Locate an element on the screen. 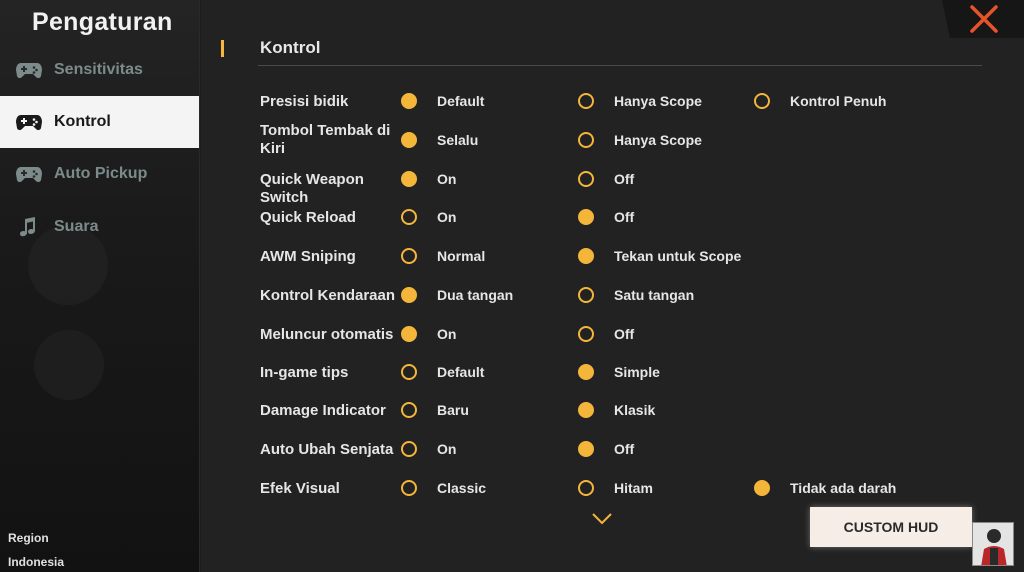 This screenshot has height=572, width=1024. custom-hud-button: CUSTOM HUD is located at coordinates (891, 527).